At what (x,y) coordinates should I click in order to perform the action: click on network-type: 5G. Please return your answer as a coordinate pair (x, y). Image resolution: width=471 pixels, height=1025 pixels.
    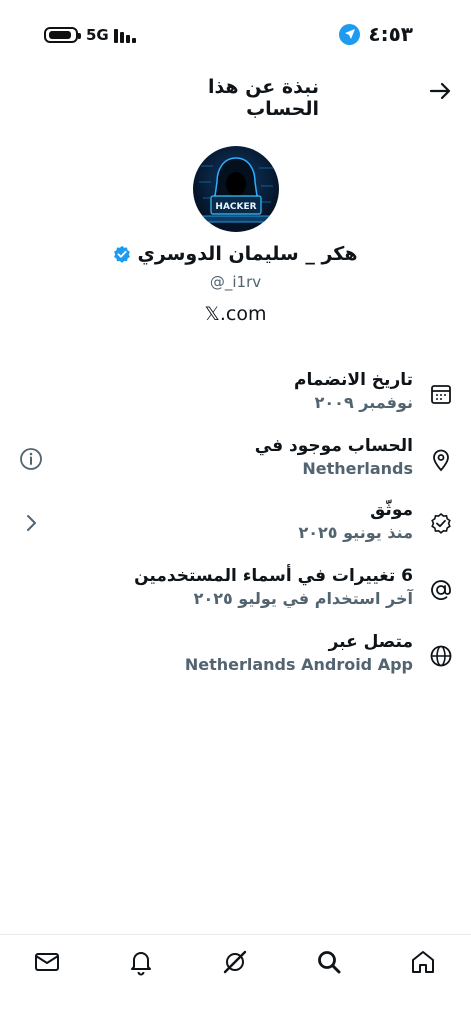
    Looking at the image, I should click on (97, 35).